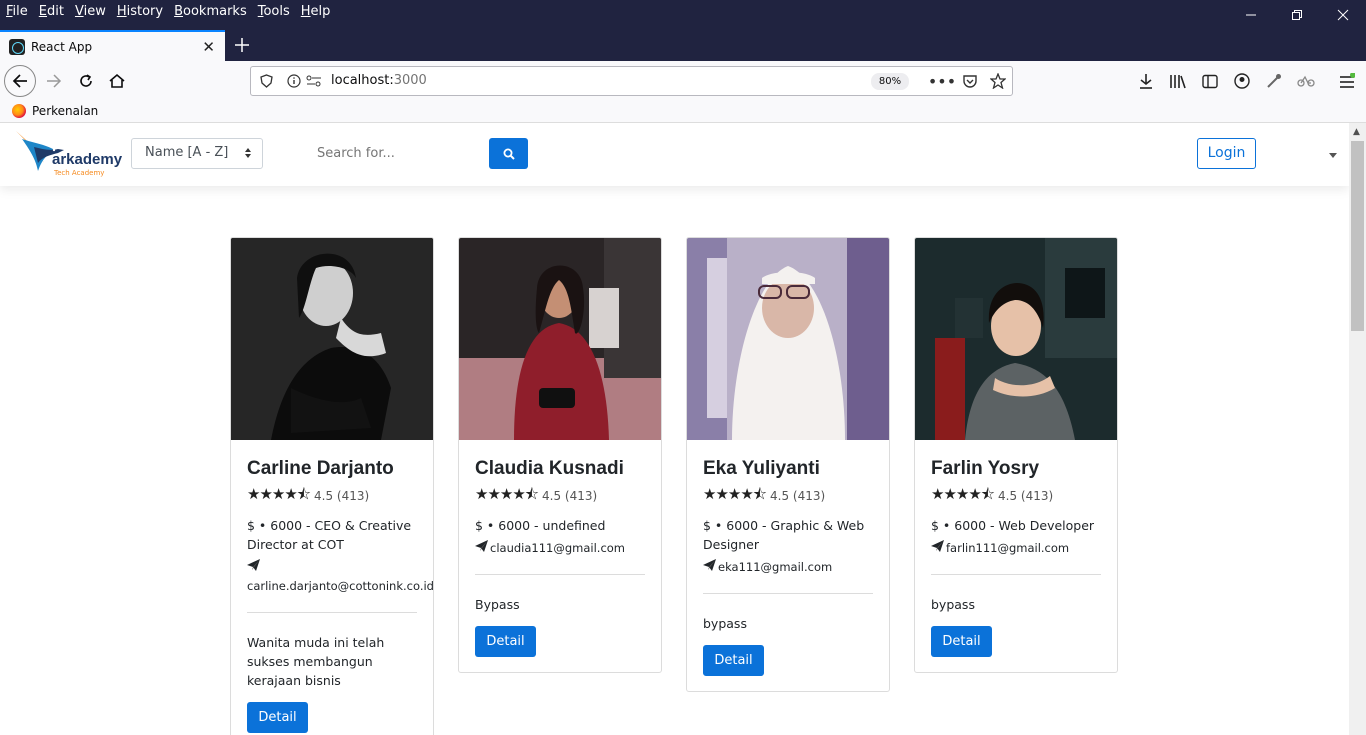 This screenshot has height=735, width=1366. Describe the element at coordinates (1016, 548) in the screenshot. I see `email-info: farlin111@gmail.com` at that location.